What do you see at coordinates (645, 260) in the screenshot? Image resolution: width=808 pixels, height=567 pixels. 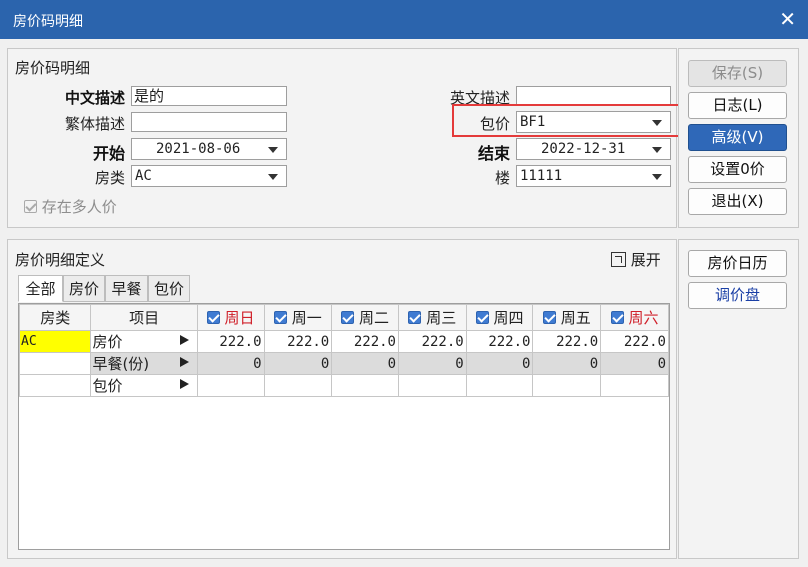 I see `expand-label: 展开` at bounding box center [645, 260].